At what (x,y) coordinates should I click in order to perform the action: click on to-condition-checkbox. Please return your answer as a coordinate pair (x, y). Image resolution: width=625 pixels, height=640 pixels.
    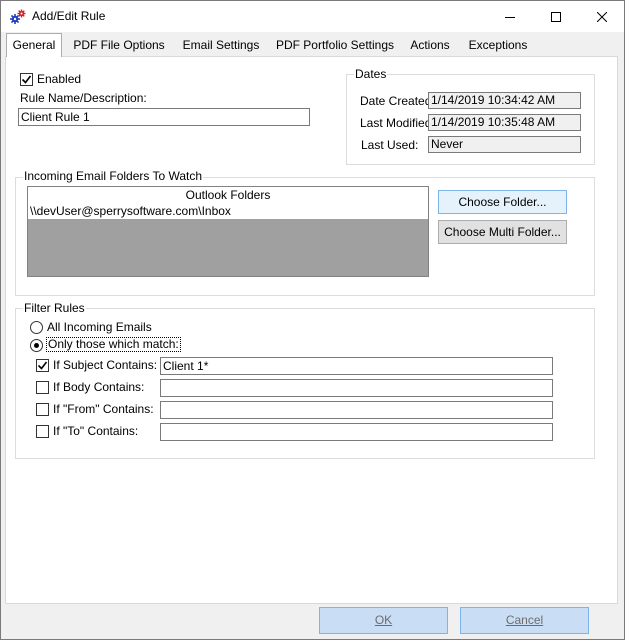
    Looking at the image, I should click on (42, 431).